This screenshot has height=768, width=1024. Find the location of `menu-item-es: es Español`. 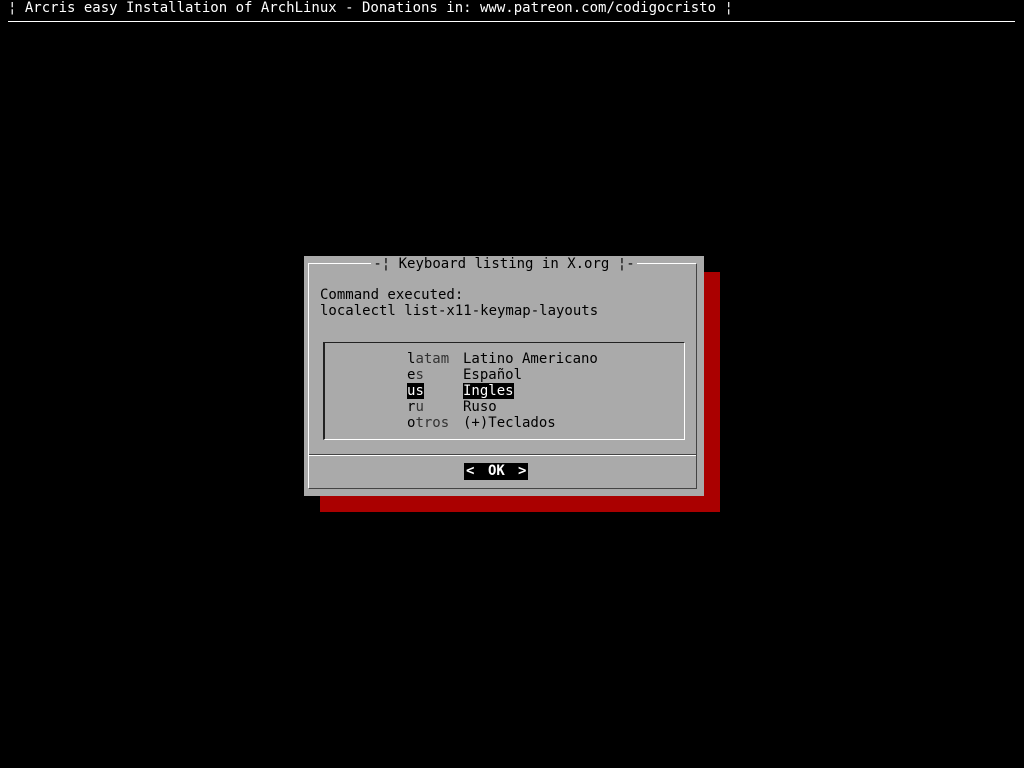

menu-item-es: es Español is located at coordinates (464, 375).